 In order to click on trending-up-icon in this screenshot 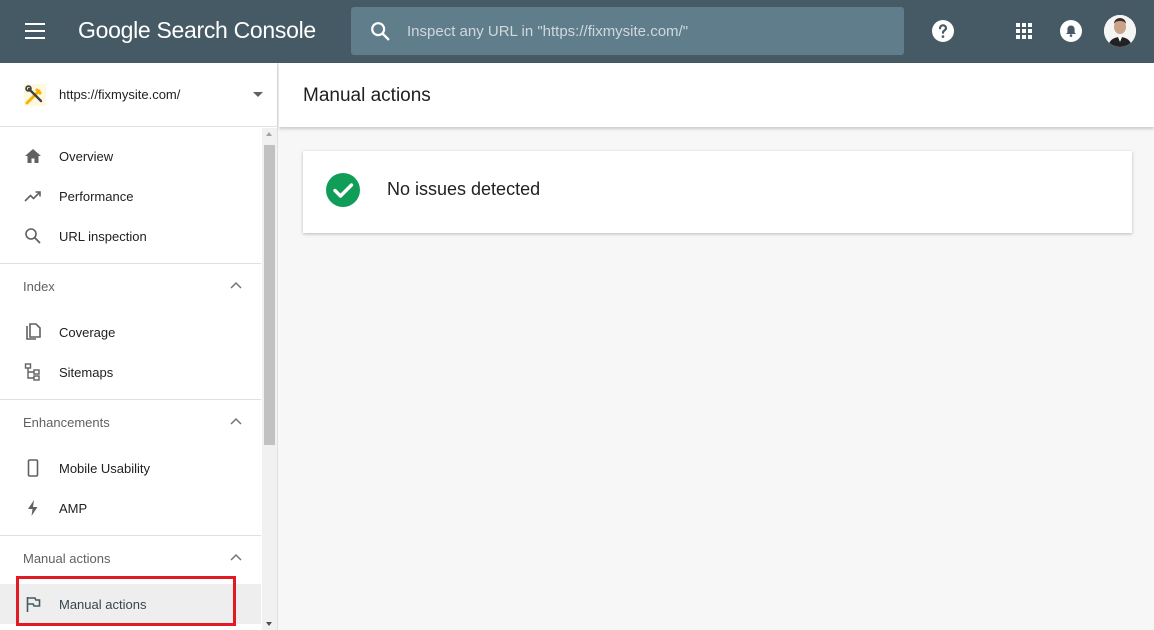, I will do `click(32, 196)`.